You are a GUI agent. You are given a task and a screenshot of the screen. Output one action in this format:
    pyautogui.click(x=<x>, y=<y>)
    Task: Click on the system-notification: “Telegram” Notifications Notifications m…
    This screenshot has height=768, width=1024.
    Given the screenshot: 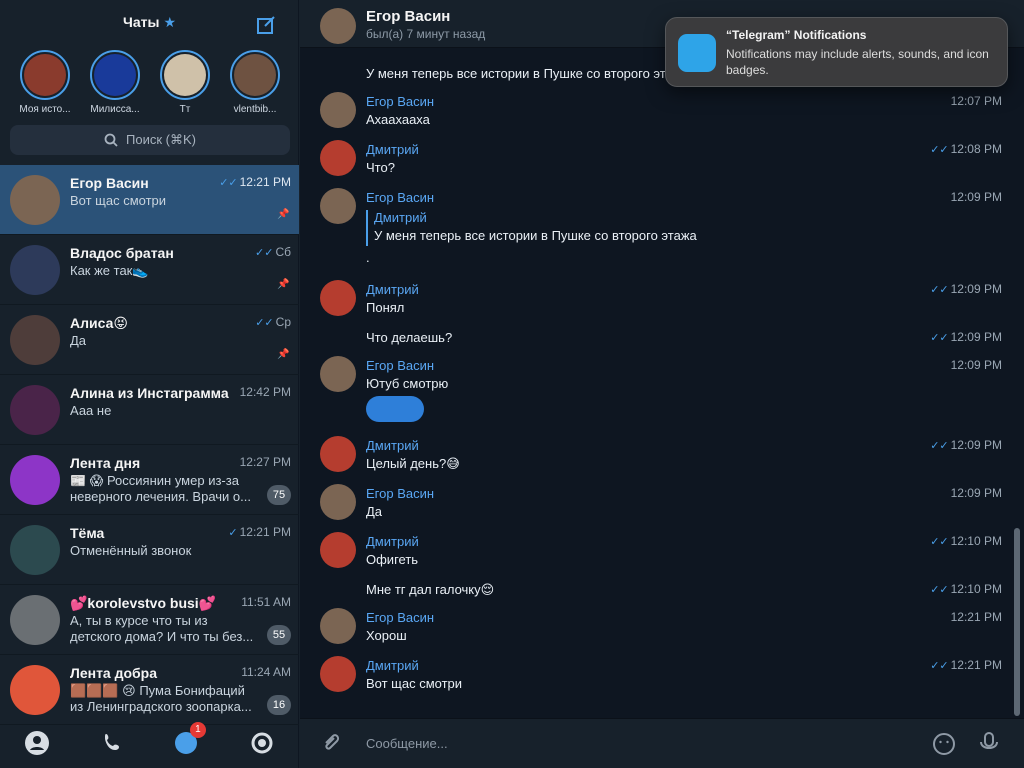 What is the action you would take?
    pyautogui.click(x=836, y=52)
    